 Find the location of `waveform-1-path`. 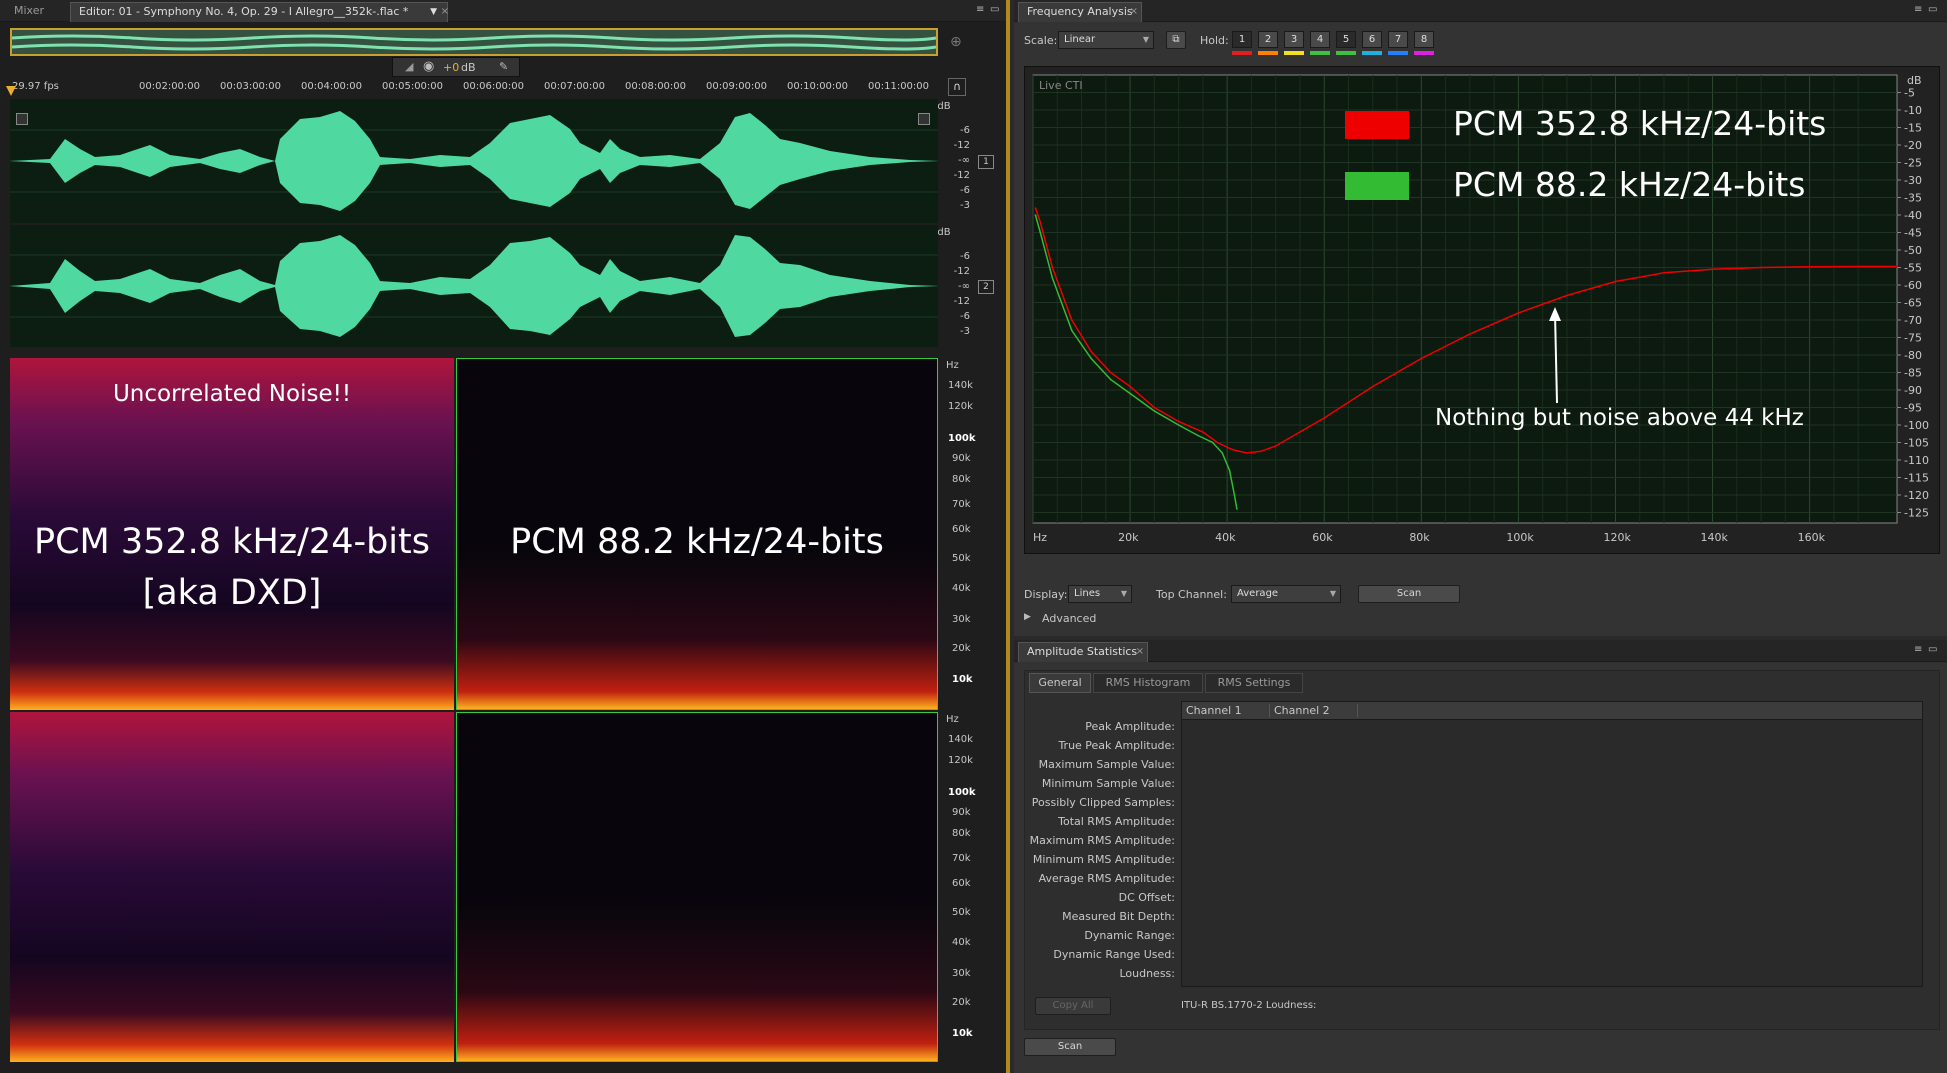

waveform-1-path is located at coordinates (474, 161).